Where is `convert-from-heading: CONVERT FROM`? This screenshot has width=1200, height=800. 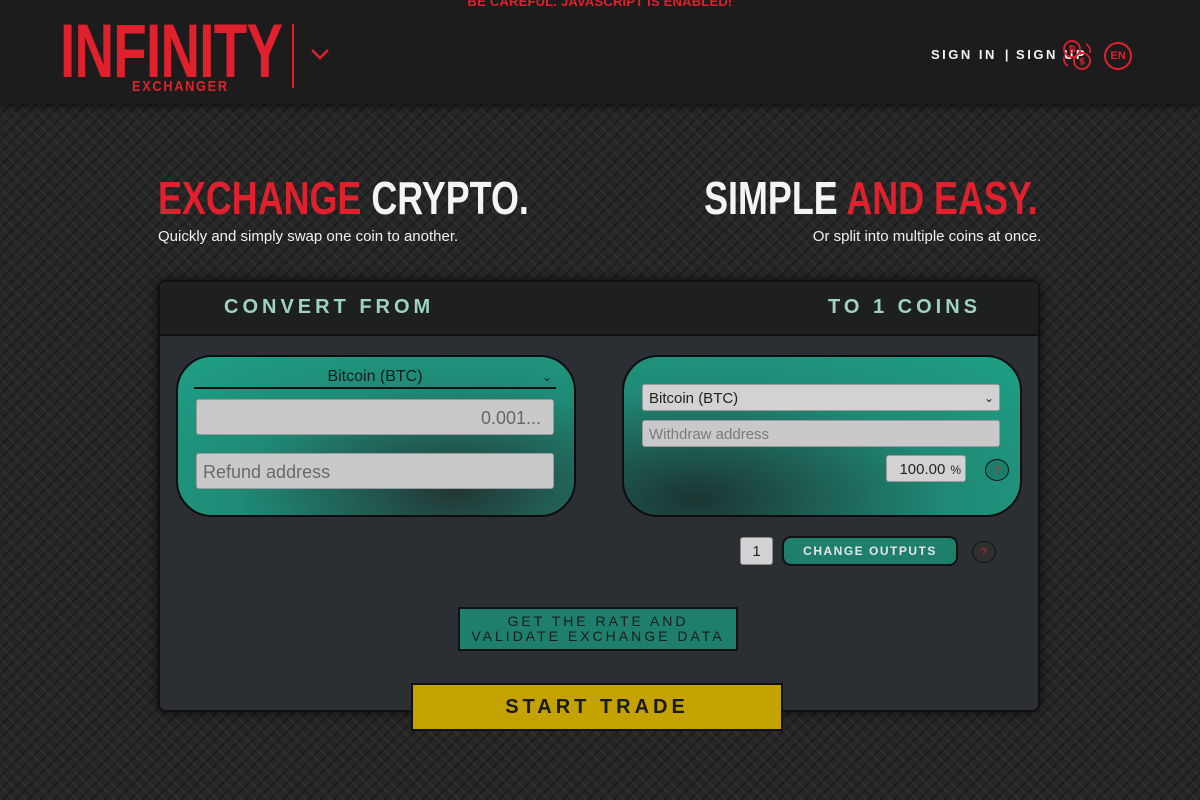 convert-from-heading: CONVERT FROM is located at coordinates (329, 307).